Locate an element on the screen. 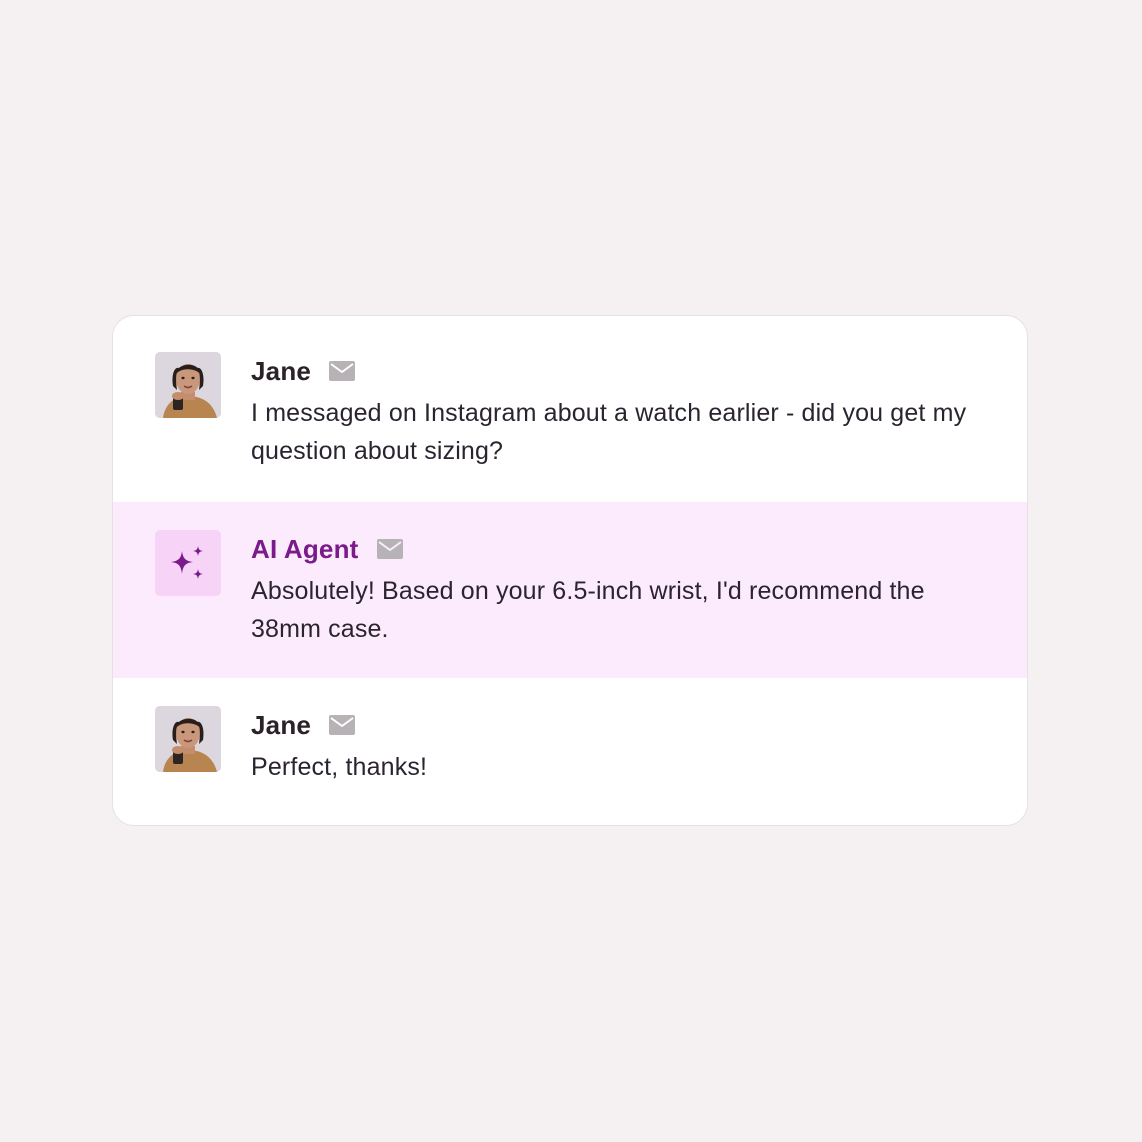 This screenshot has width=1142, height=1142. message-header: AI Agent is located at coordinates (327, 549).